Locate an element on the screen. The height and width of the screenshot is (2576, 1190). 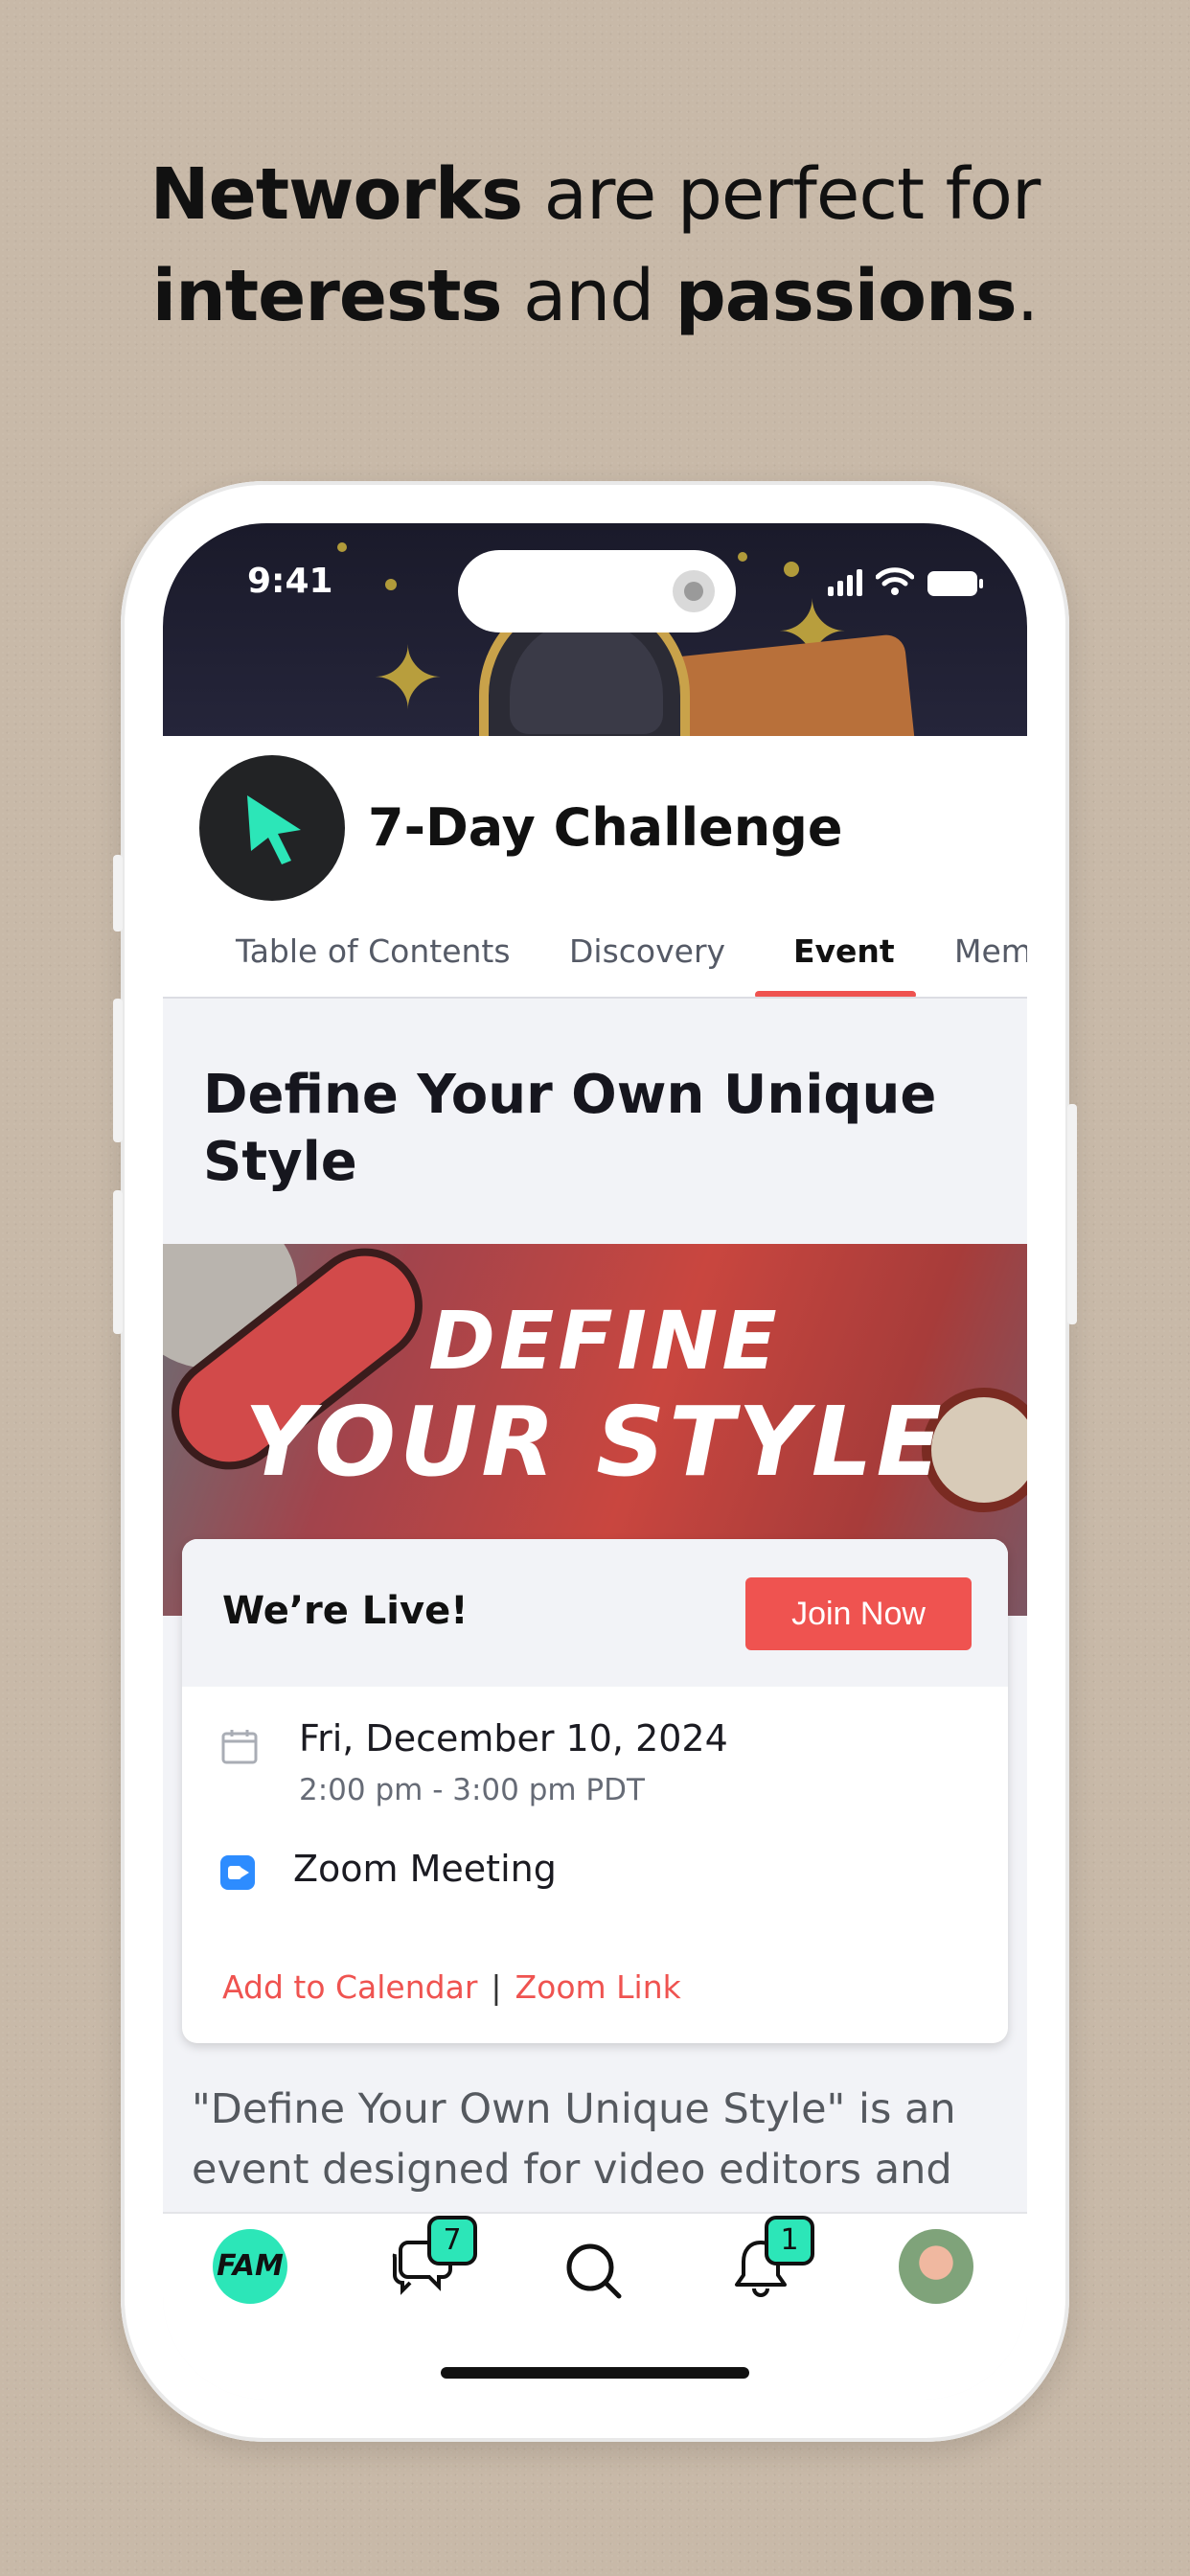
nav-messages: 7 is located at coordinates (433, 2258).